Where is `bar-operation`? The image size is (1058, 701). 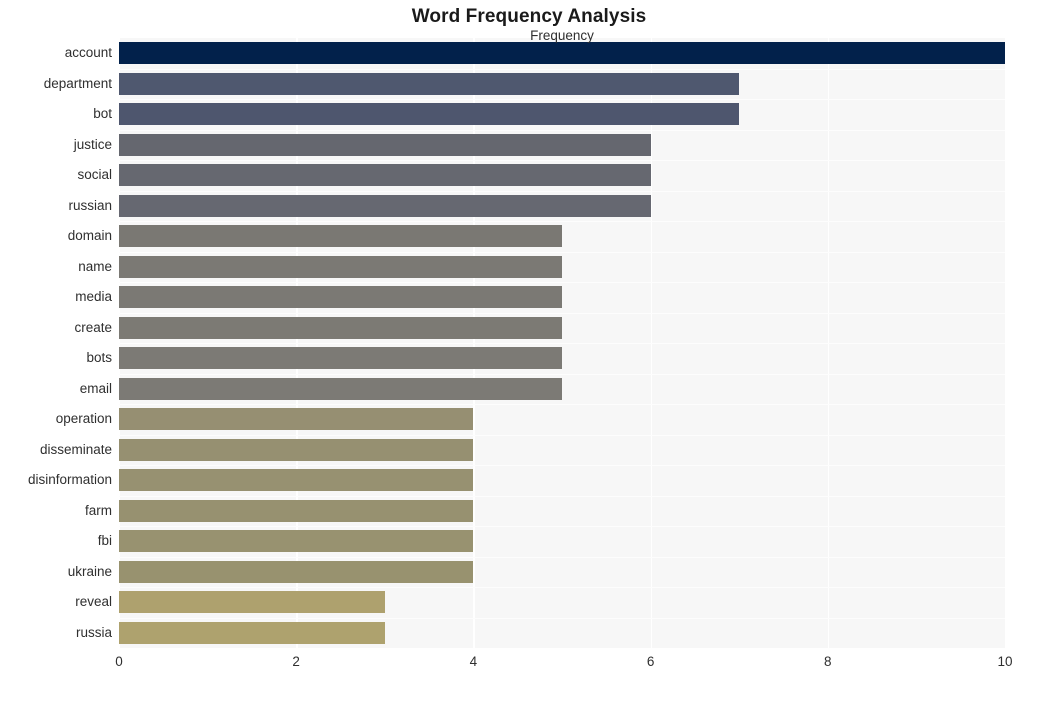
bar-operation is located at coordinates (296, 419).